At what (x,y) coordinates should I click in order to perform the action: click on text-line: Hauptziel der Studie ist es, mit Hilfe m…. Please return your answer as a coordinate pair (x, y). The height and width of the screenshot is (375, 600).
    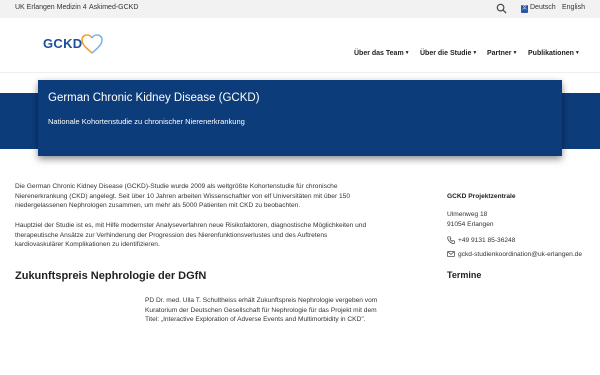
    Looking at the image, I should click on (191, 225).